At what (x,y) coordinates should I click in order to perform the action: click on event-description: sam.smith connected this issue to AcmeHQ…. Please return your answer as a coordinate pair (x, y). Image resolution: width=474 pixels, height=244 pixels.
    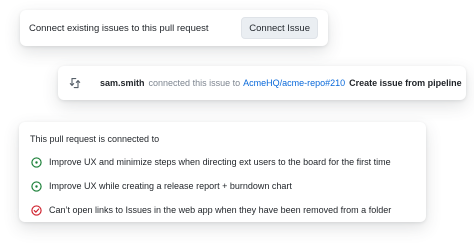
    Looking at the image, I should click on (281, 83).